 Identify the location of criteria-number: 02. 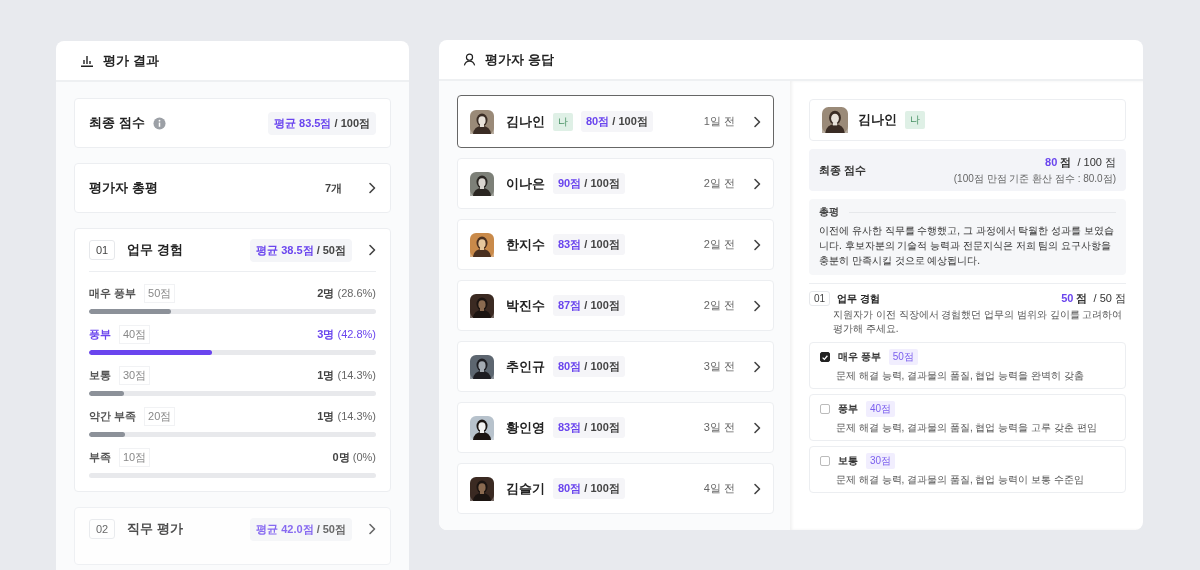
(102, 529).